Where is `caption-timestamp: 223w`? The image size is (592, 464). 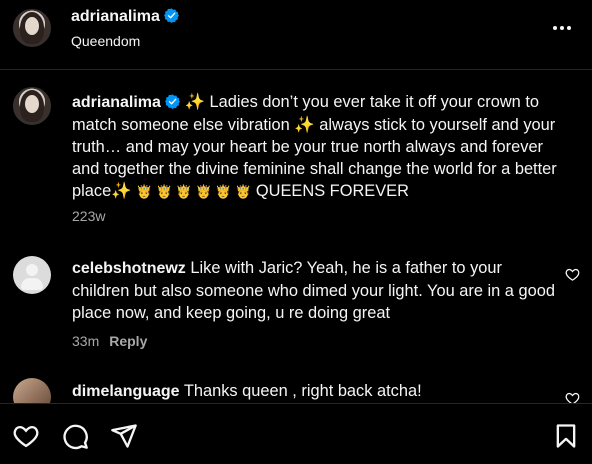 caption-timestamp: 223w is located at coordinates (88, 216).